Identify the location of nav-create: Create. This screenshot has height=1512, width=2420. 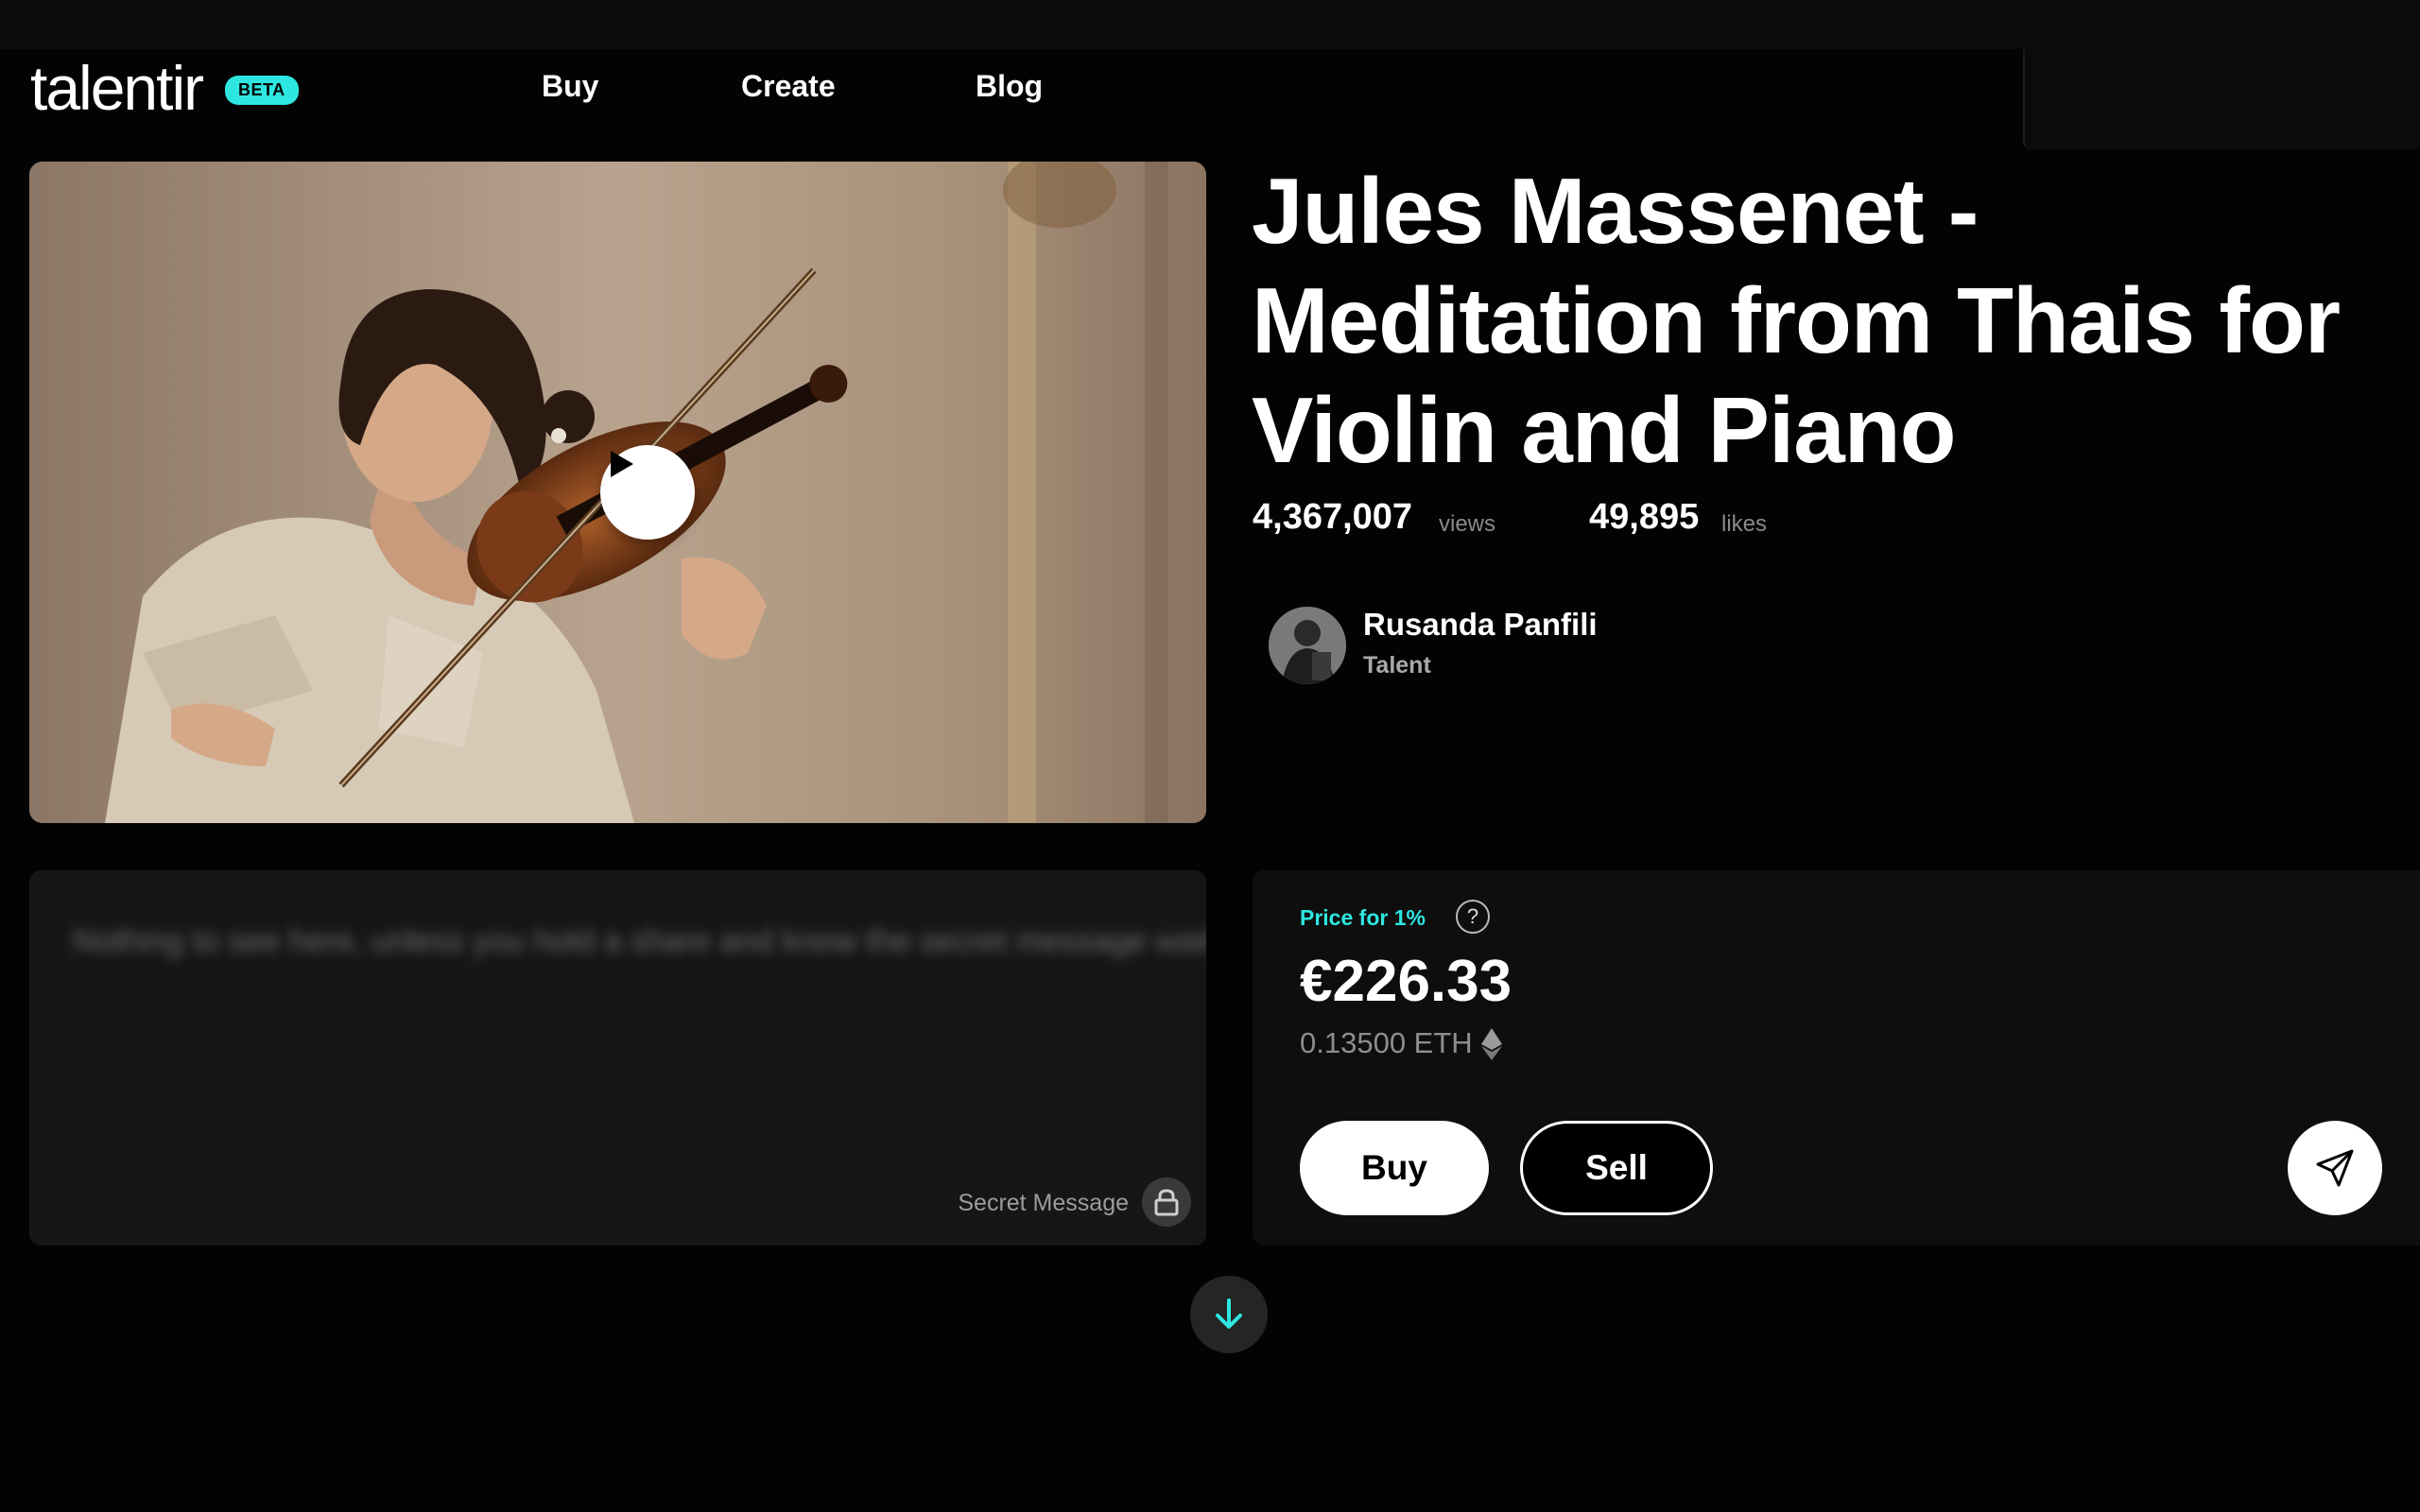
(788, 86).